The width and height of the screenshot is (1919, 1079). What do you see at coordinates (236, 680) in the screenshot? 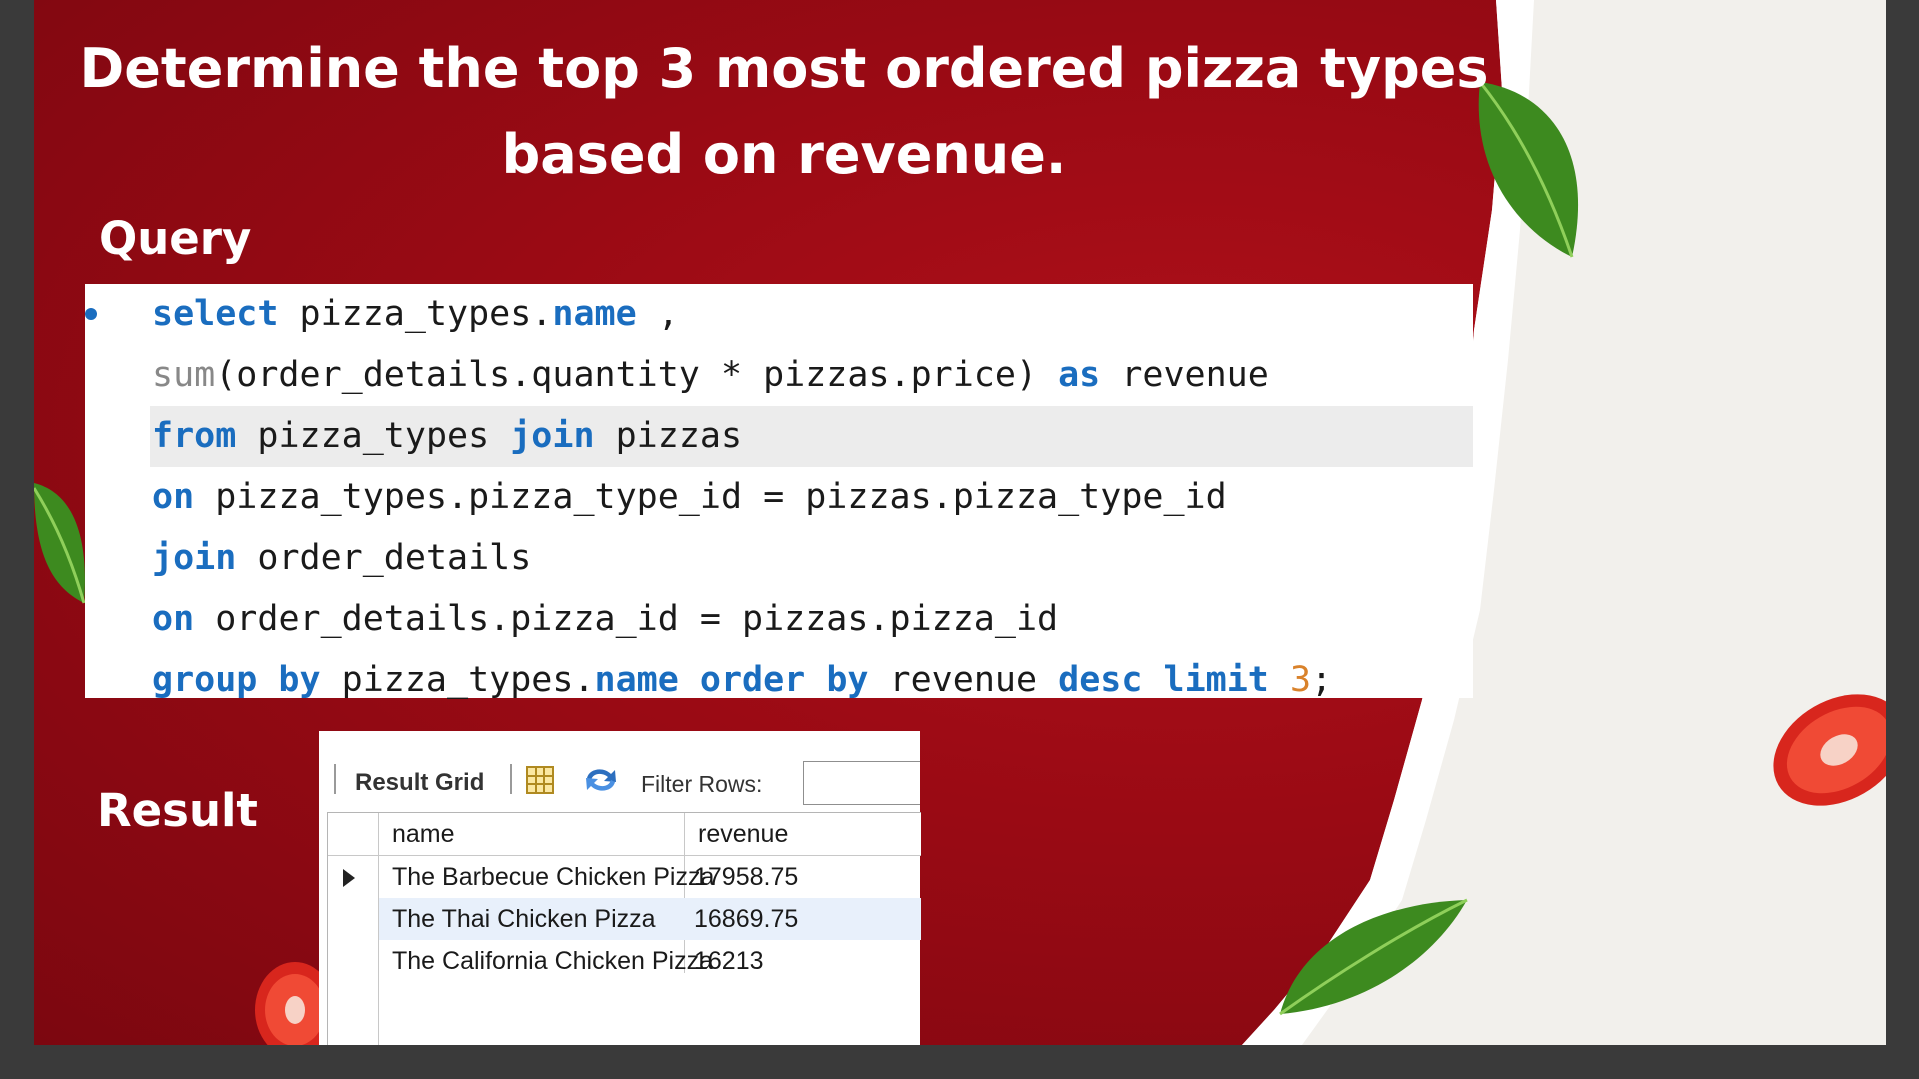
I see `sql-keyword: group by` at bounding box center [236, 680].